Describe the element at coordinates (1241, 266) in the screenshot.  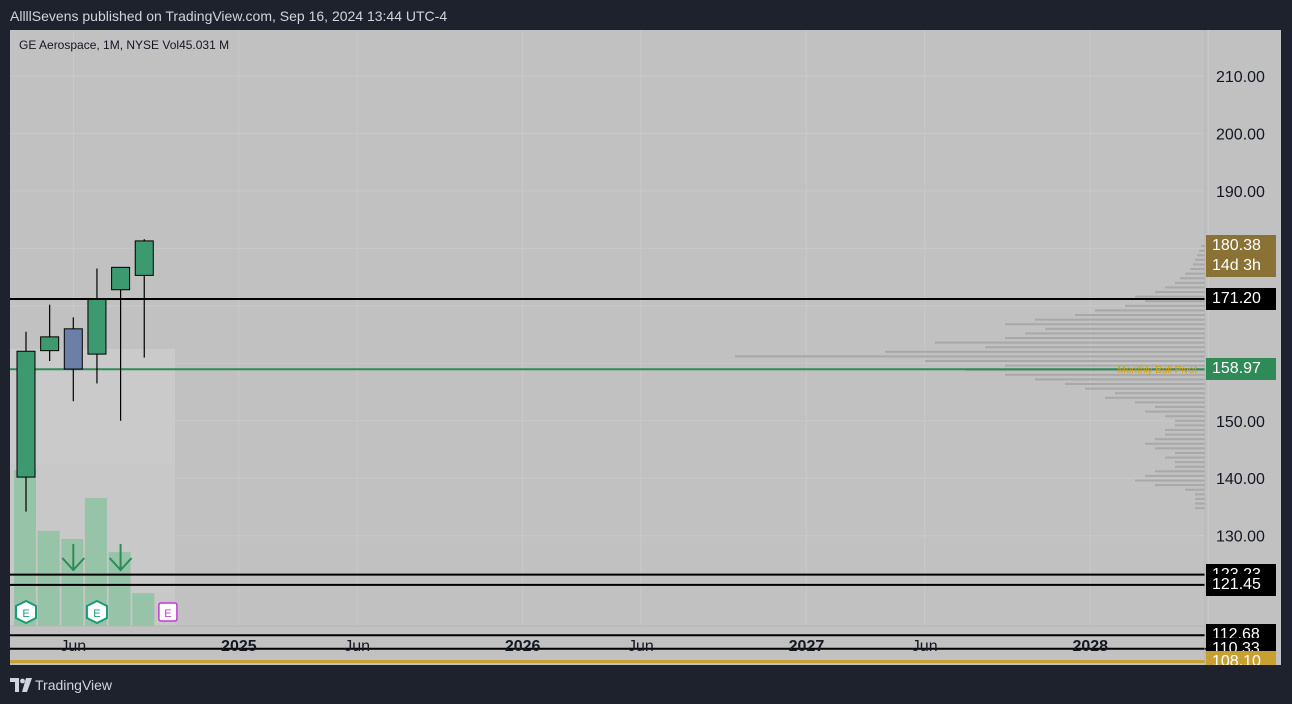
I see `bar-countdown-label: 14d 3h` at that location.